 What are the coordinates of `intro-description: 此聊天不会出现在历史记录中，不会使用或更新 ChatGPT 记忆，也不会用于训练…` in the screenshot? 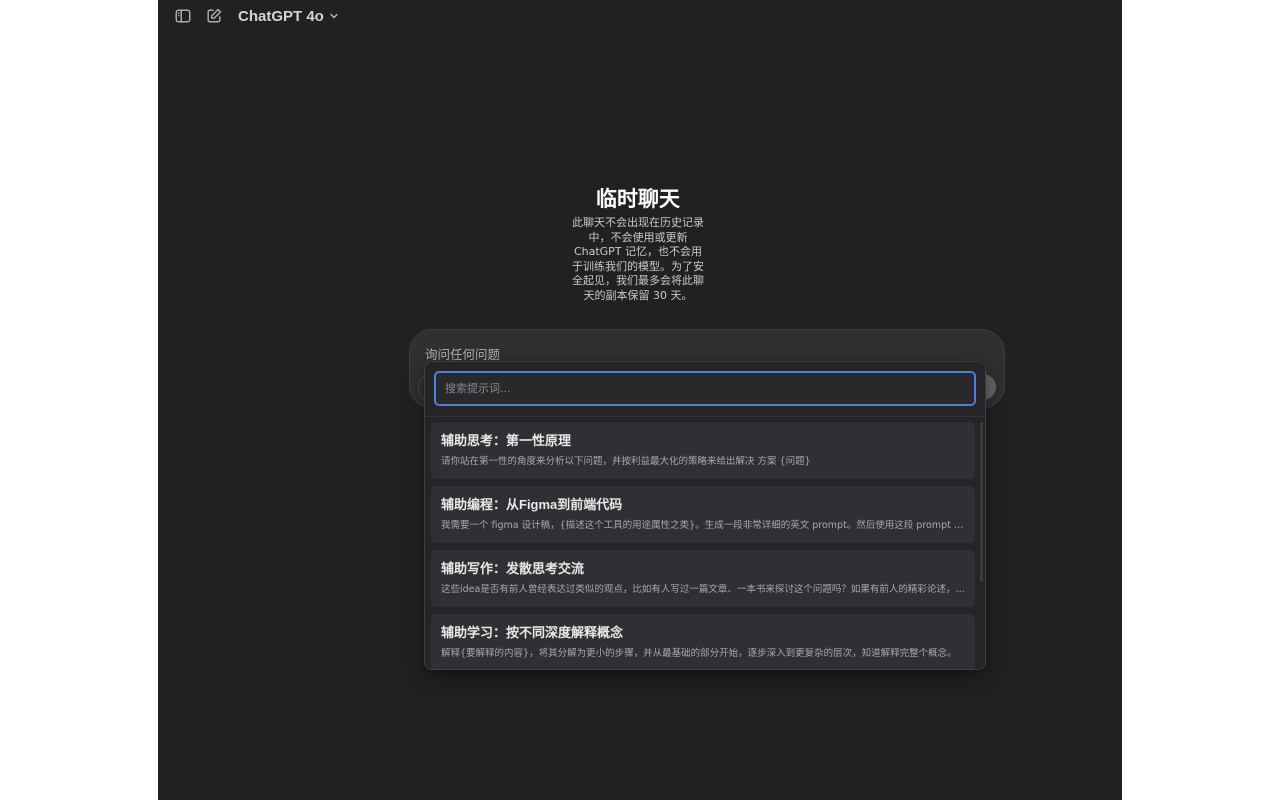 It's located at (638, 259).